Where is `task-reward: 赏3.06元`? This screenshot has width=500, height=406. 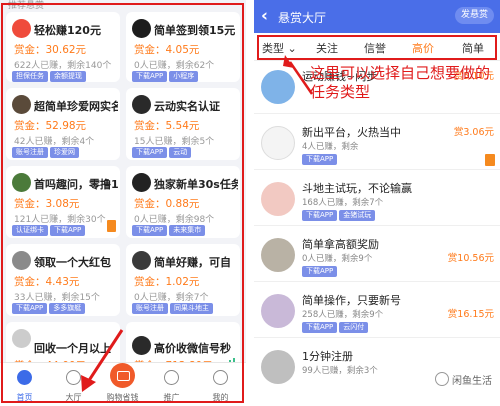
task-reward: 赏3.06元 is located at coordinates (473, 132).